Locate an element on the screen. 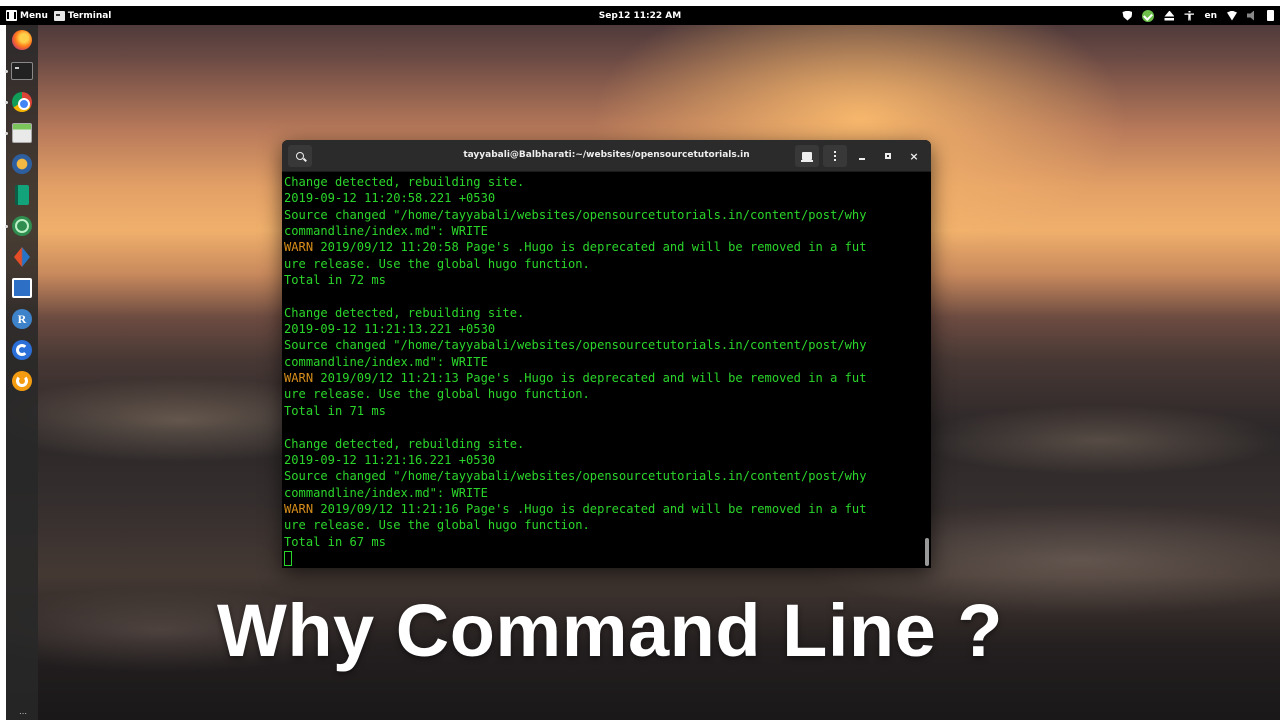 This screenshot has height=720, width=1280. dock-item-firefox is located at coordinates (22, 40).